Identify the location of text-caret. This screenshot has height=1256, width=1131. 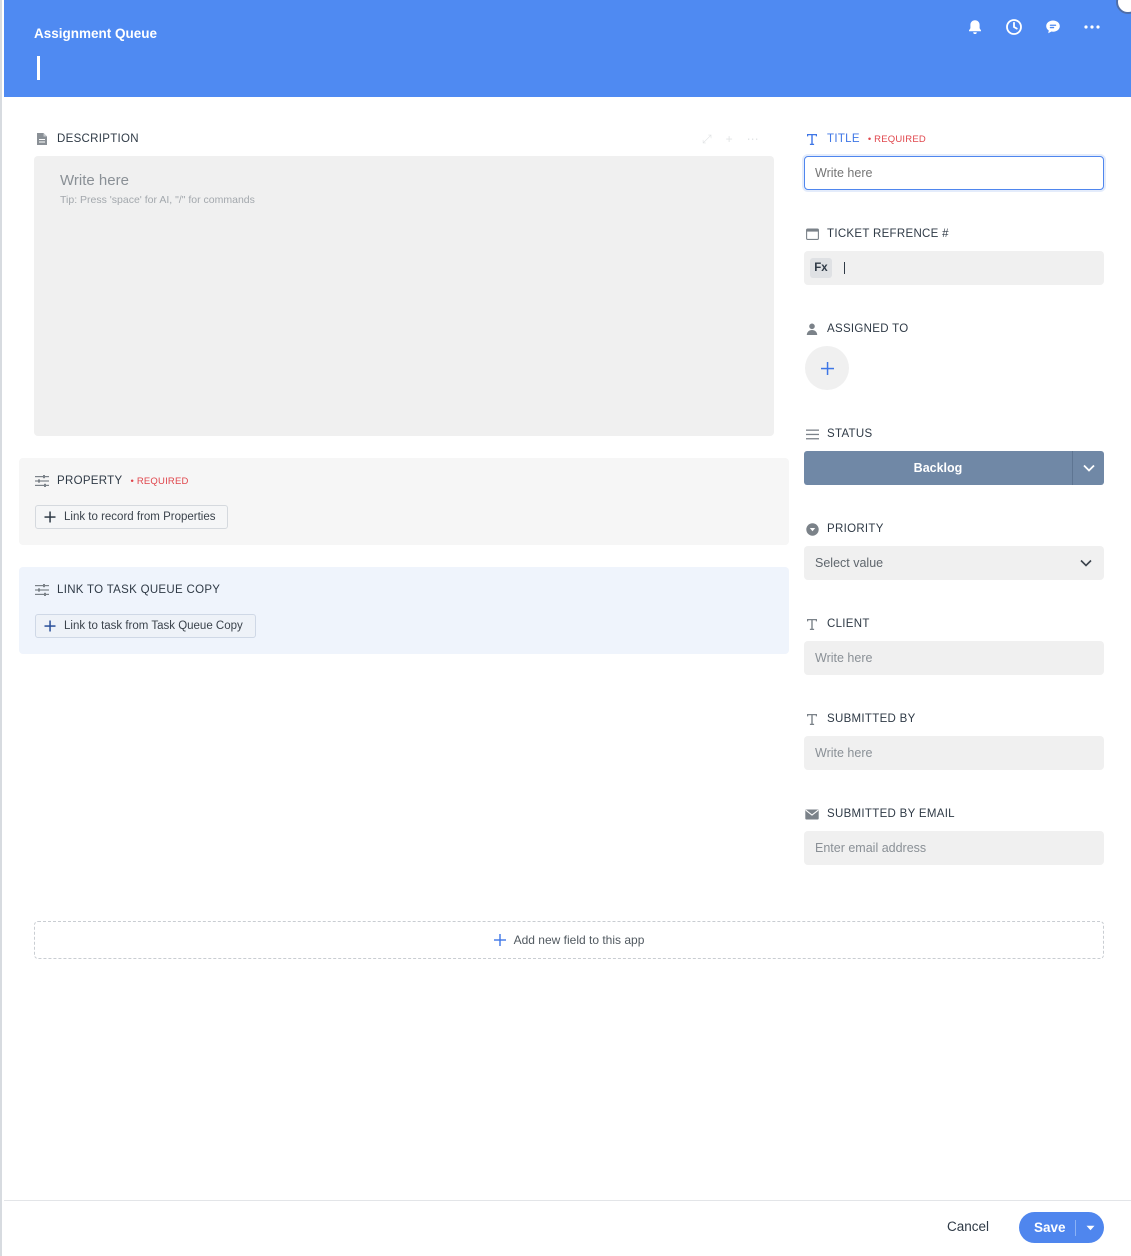
(844, 268).